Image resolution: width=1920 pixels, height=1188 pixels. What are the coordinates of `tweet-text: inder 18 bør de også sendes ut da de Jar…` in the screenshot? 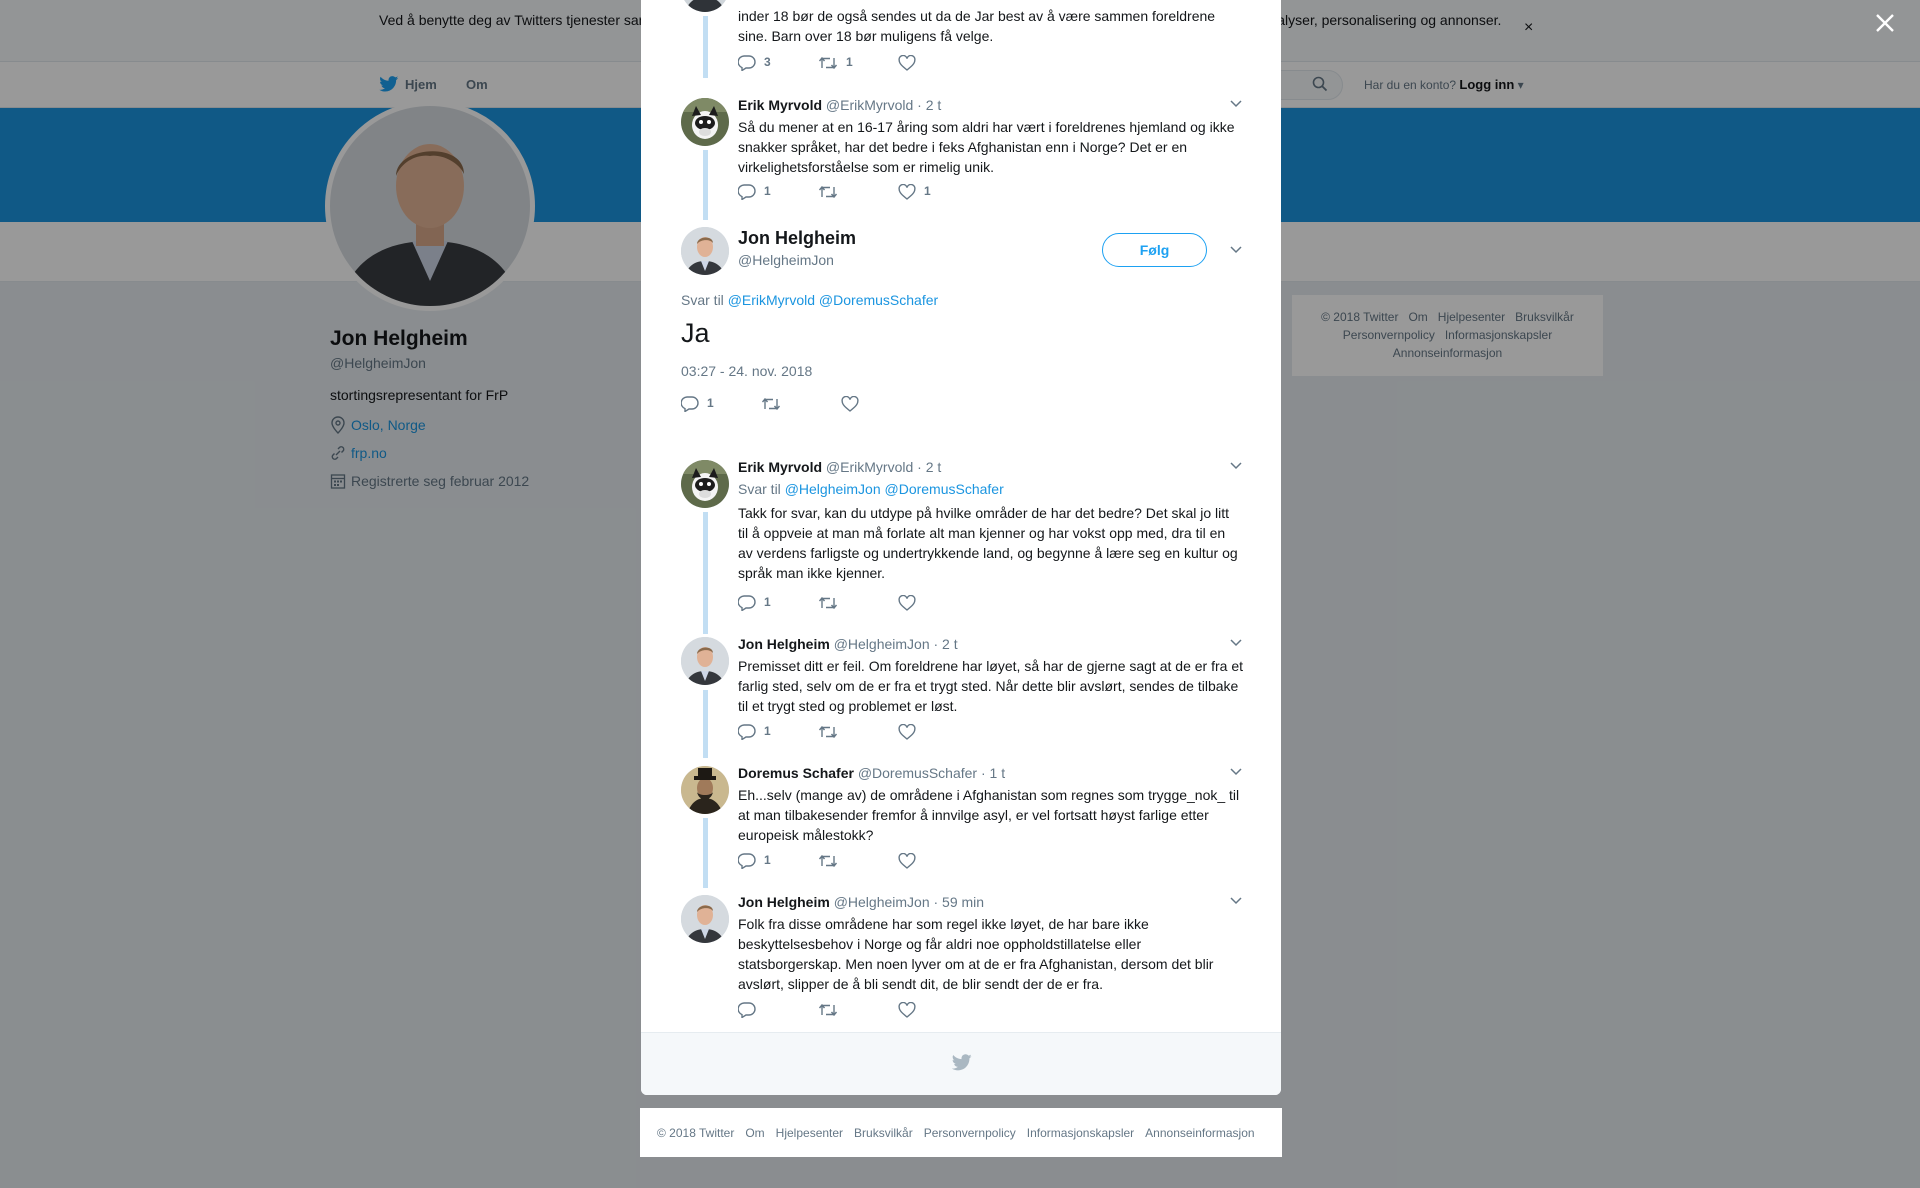 It's located at (977, 26).